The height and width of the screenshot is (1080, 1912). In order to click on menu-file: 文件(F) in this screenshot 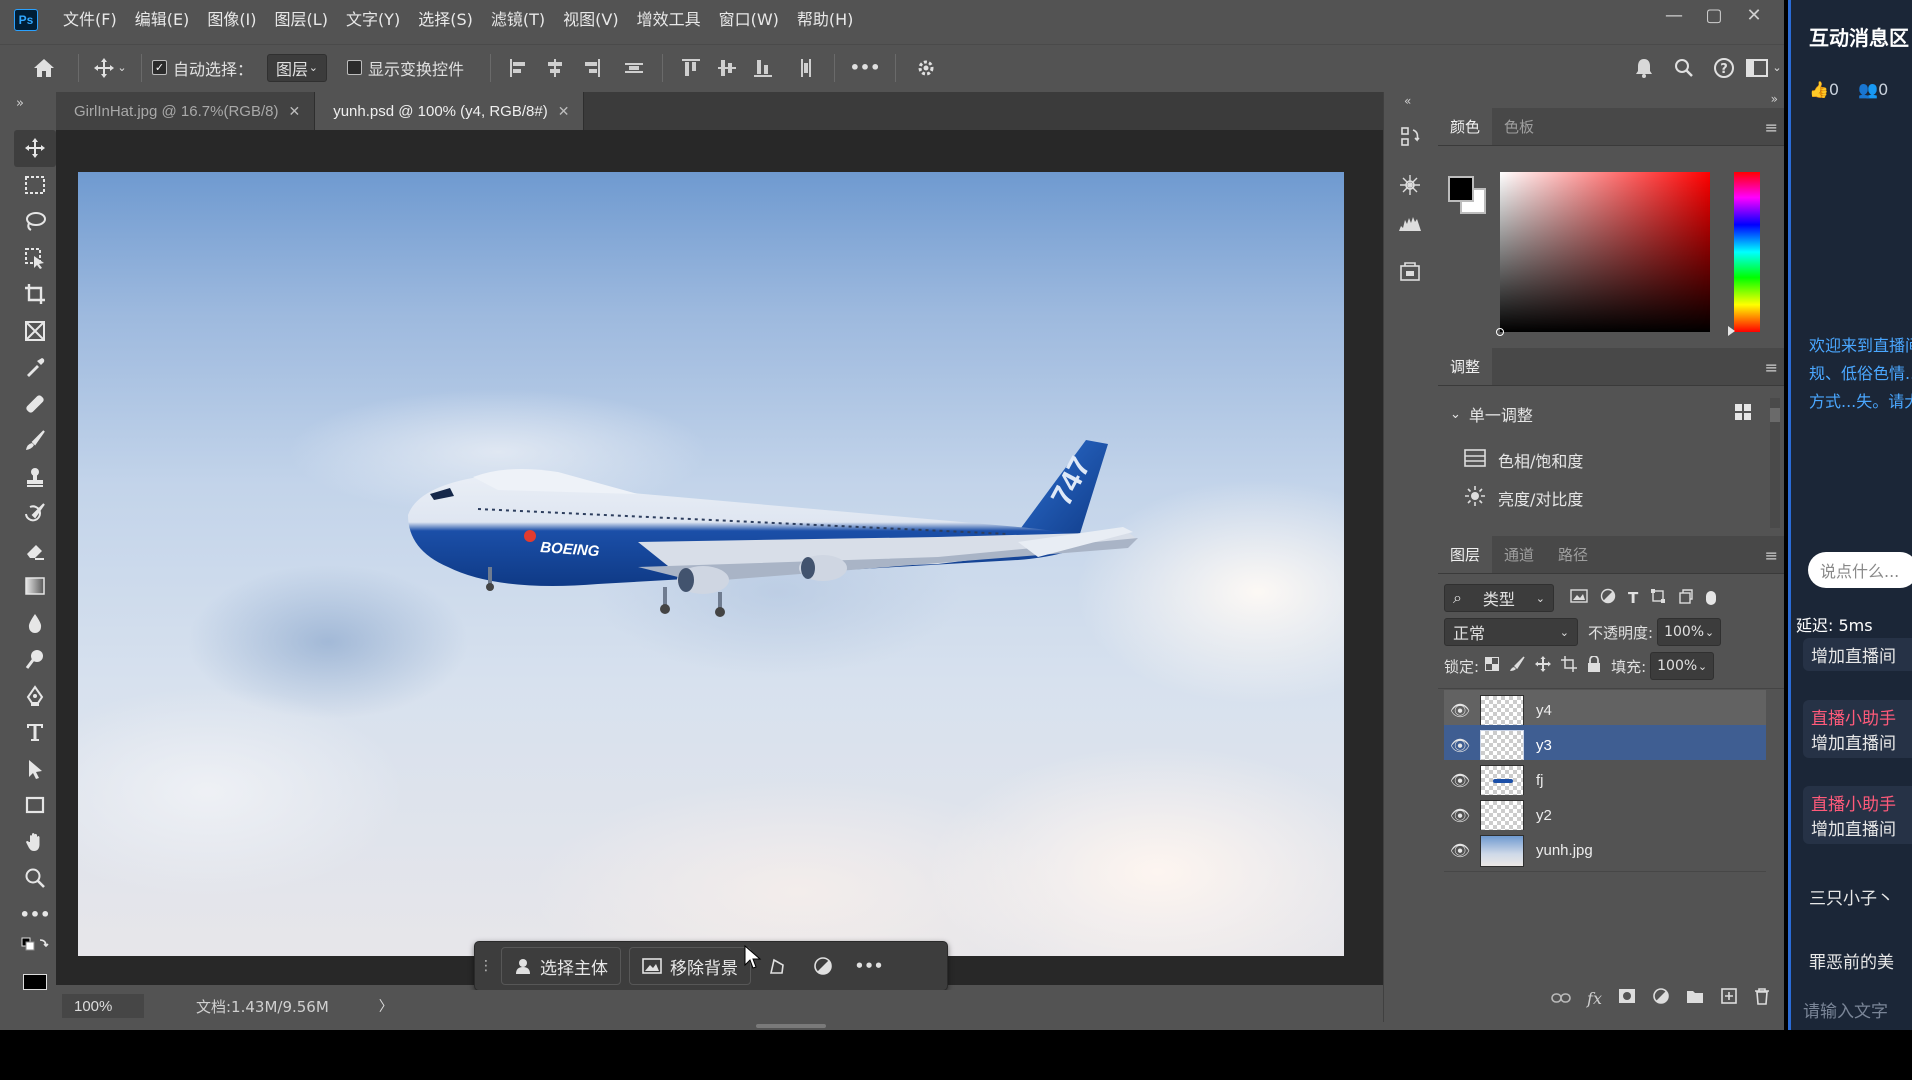, I will do `click(90, 20)`.